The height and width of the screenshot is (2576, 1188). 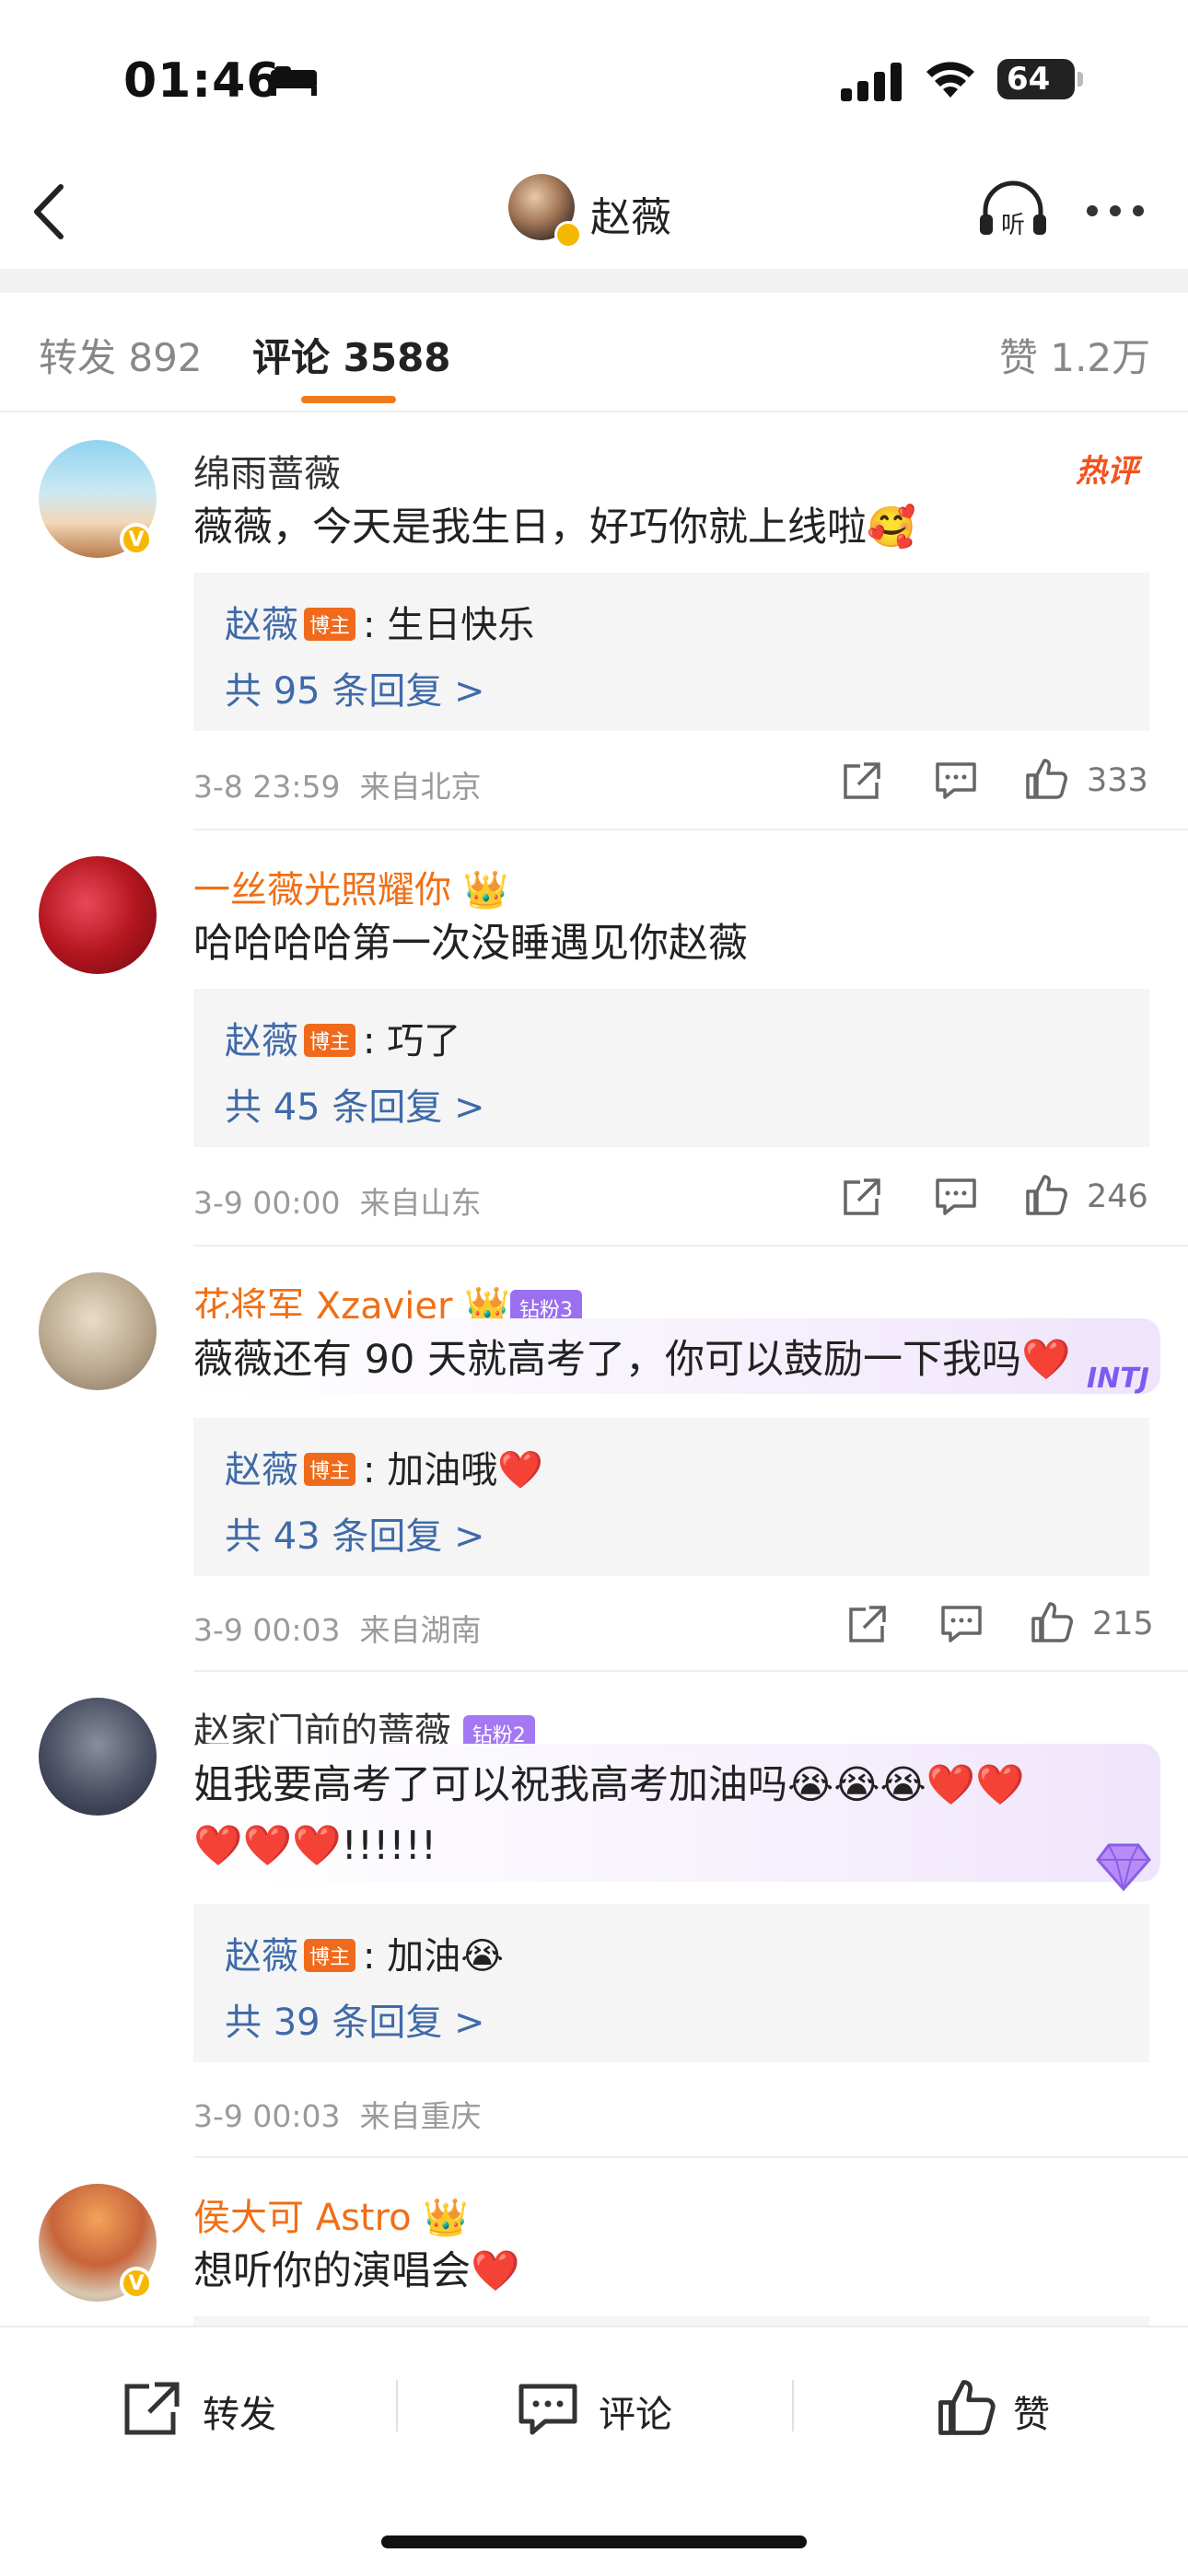 What do you see at coordinates (337, 1203) in the screenshot?
I see `comment-meta: 3-9 00:00 来自山东` at bounding box center [337, 1203].